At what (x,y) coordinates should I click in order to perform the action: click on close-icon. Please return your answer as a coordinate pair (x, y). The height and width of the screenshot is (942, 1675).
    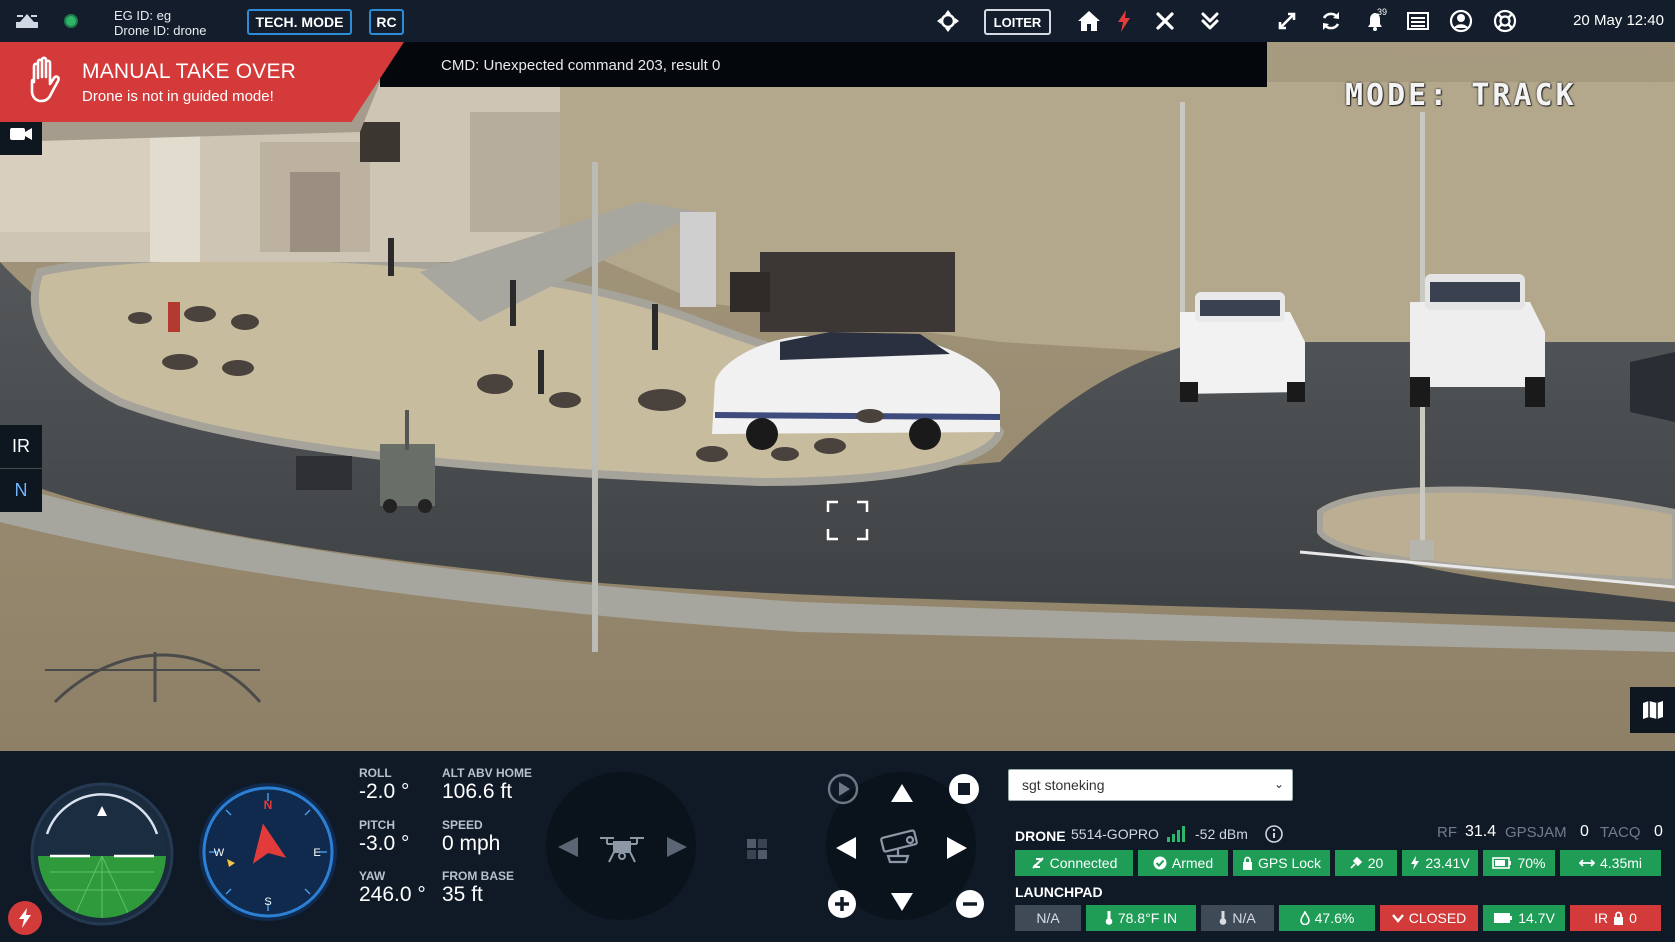
    Looking at the image, I should click on (1165, 21).